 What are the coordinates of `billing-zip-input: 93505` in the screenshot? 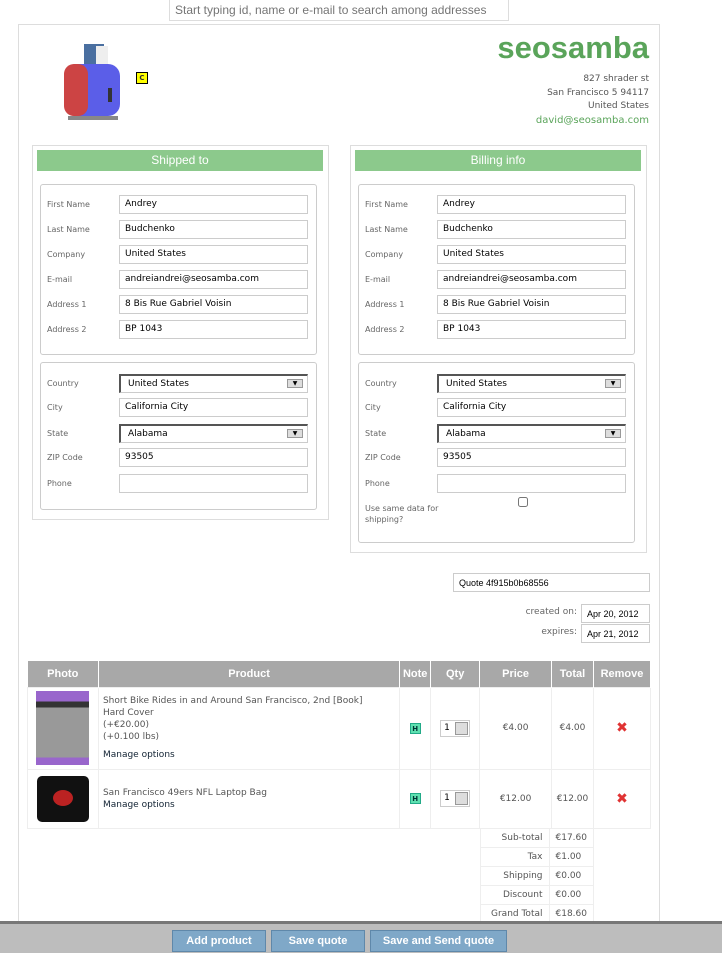 It's located at (531, 457).